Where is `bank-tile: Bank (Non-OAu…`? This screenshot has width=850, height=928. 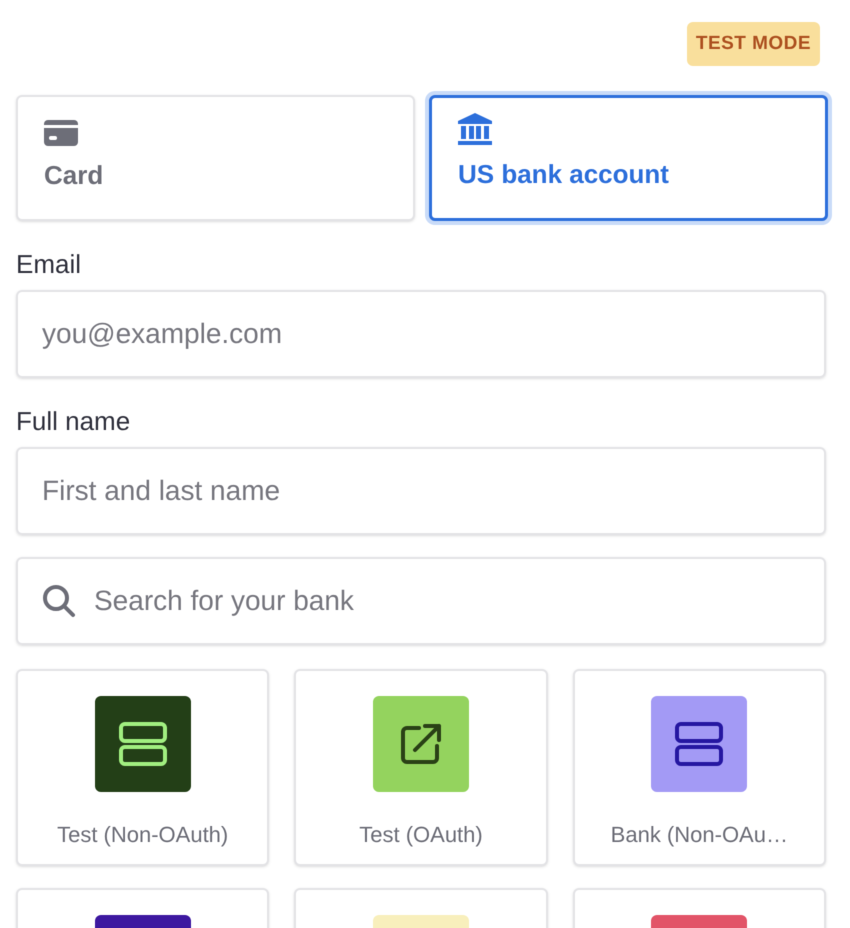 bank-tile: Bank (Non-OAu… is located at coordinates (699, 767).